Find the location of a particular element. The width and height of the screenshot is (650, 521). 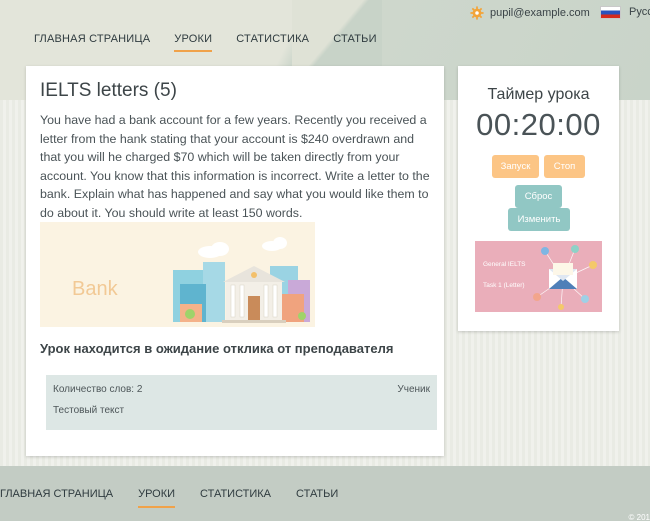

bank-illustration: Bank is located at coordinates (177, 274).